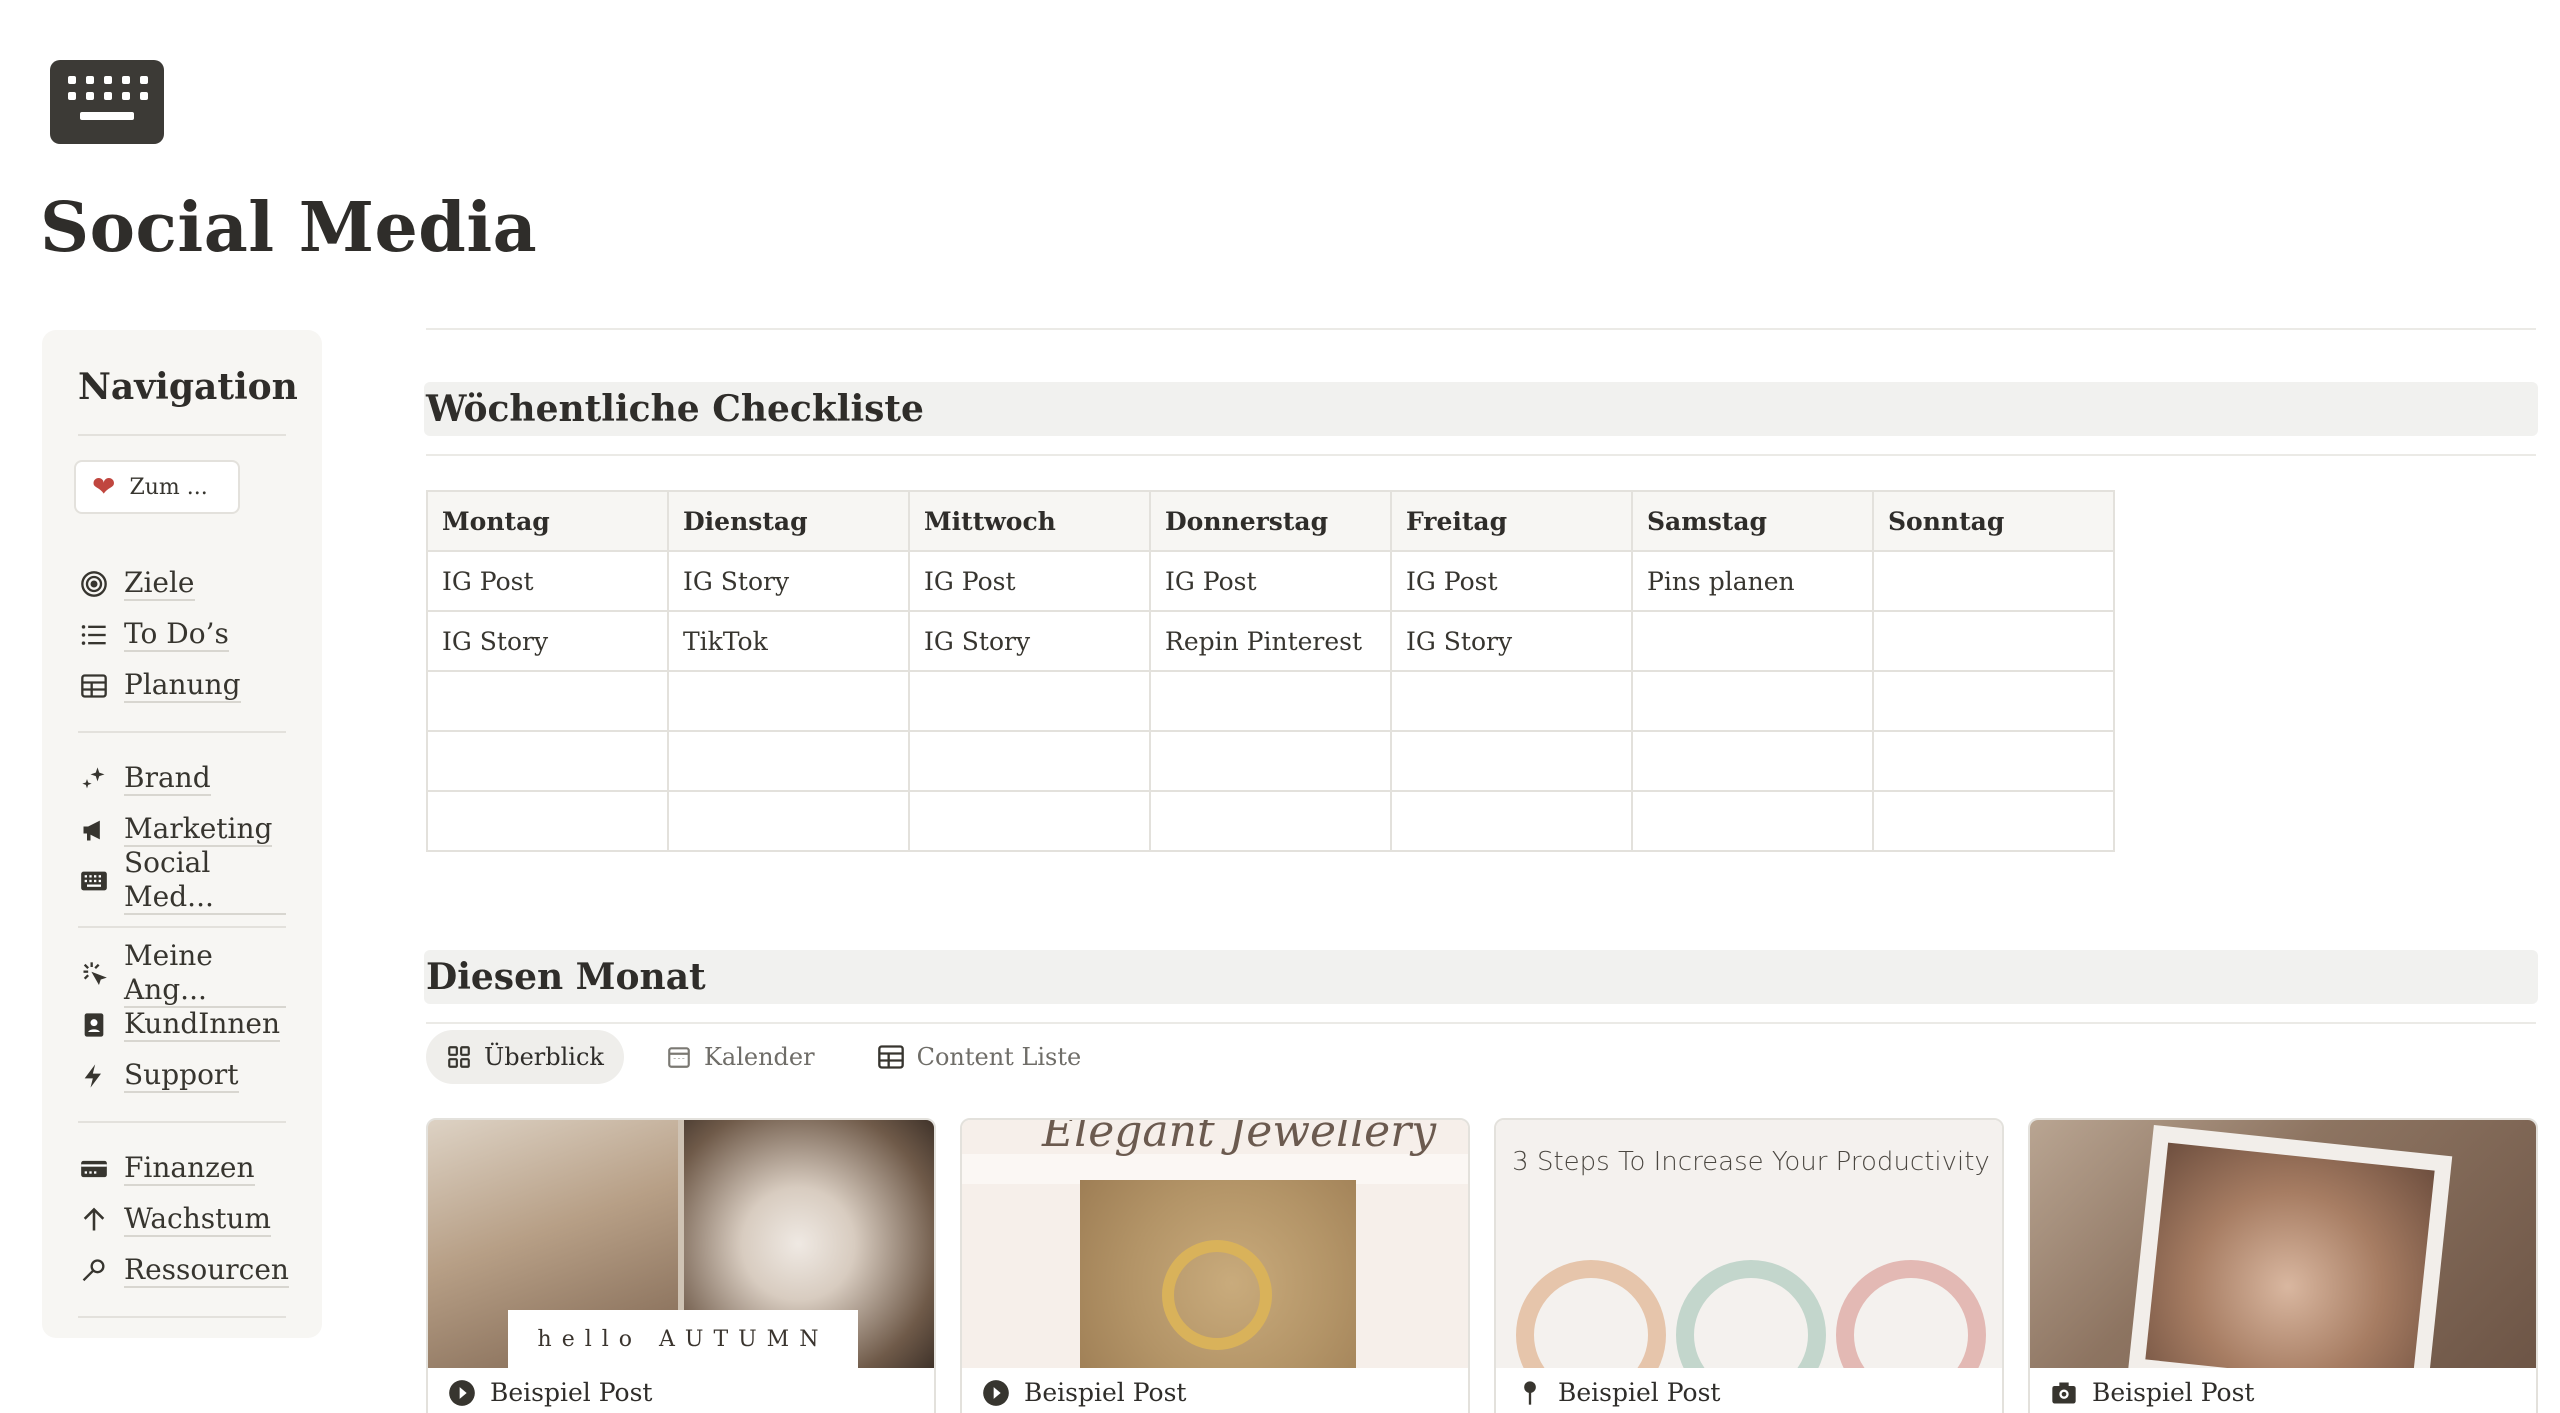  What do you see at coordinates (182, 778) in the screenshot?
I see `sidebar-item-brand: Brand` at bounding box center [182, 778].